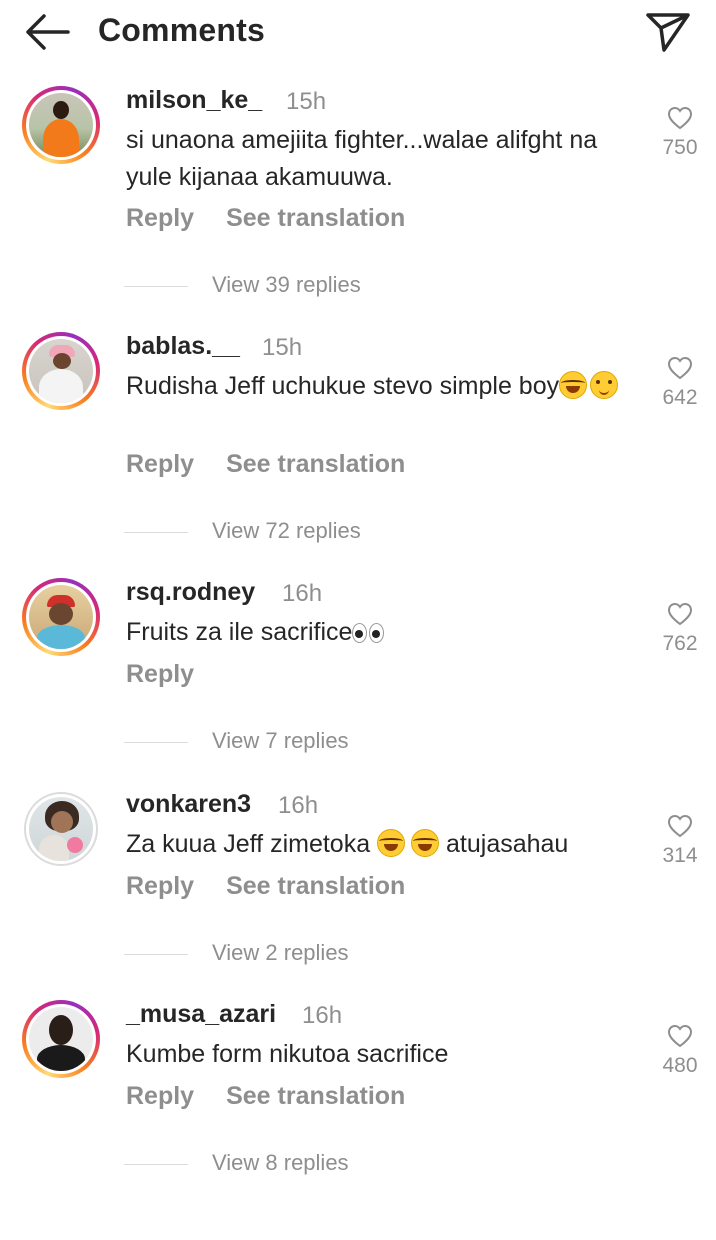 This screenshot has height=1240, width=716. Describe the element at coordinates (280, 740) in the screenshot. I see `view-replies-label: View 7 replies` at that location.